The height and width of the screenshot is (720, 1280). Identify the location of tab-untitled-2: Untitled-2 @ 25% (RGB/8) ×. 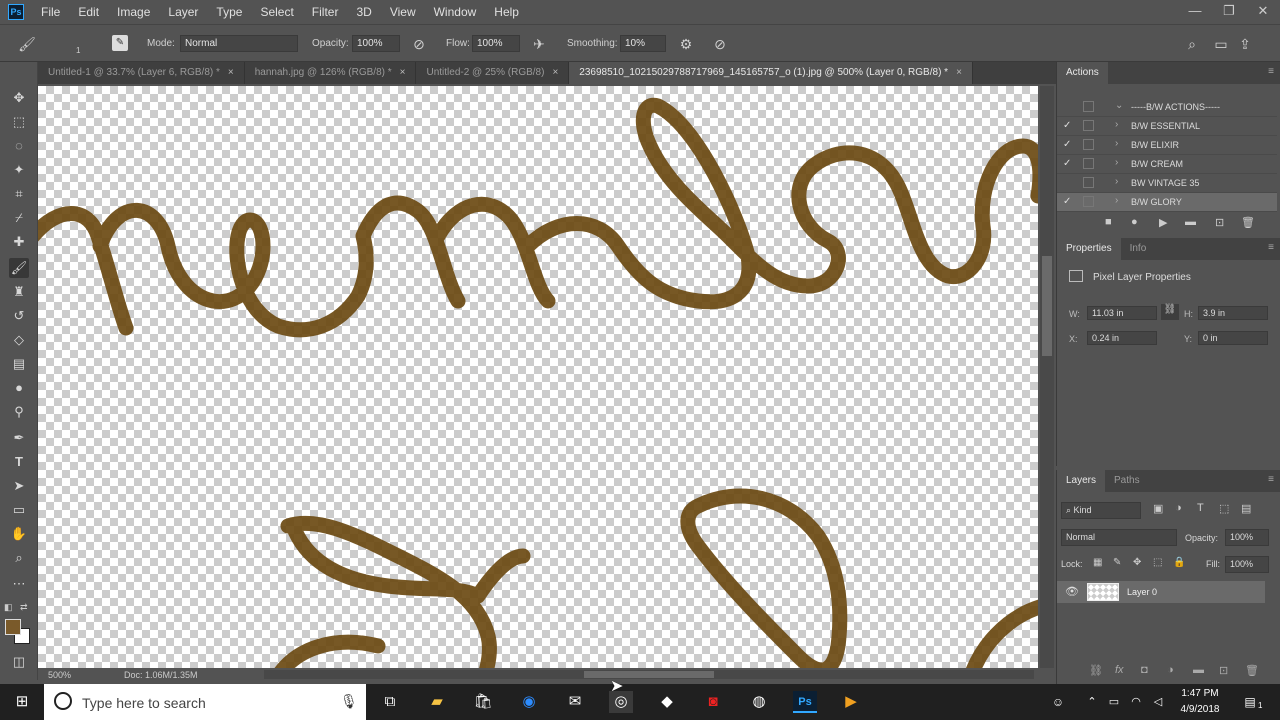
(493, 73).